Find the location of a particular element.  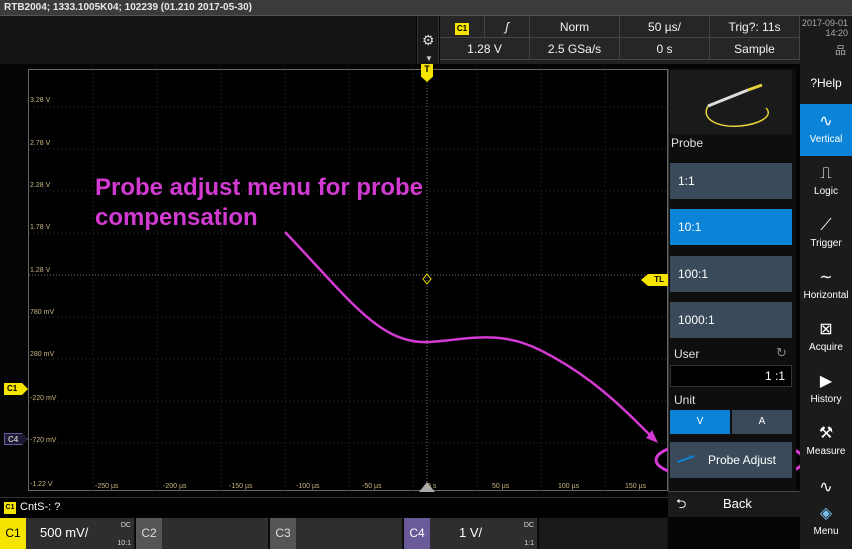

probe-option-100-1: 100:1 is located at coordinates (731, 274).